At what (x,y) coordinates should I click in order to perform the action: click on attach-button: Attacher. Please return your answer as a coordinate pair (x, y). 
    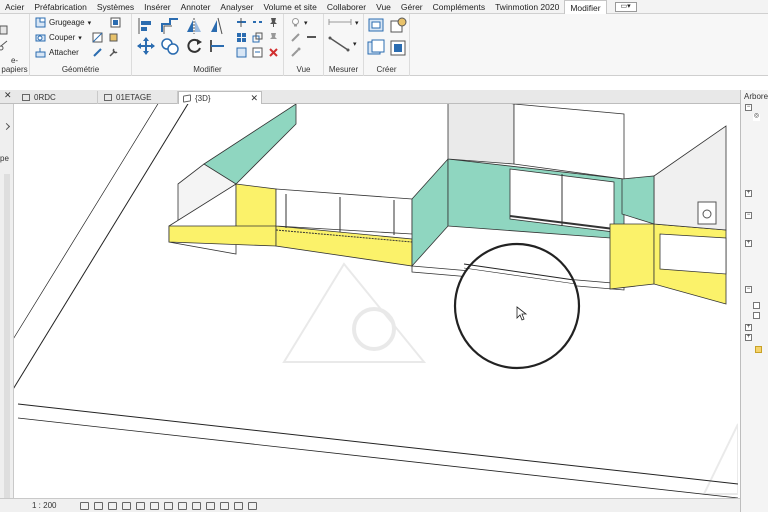
    Looking at the image, I should click on (57, 52).